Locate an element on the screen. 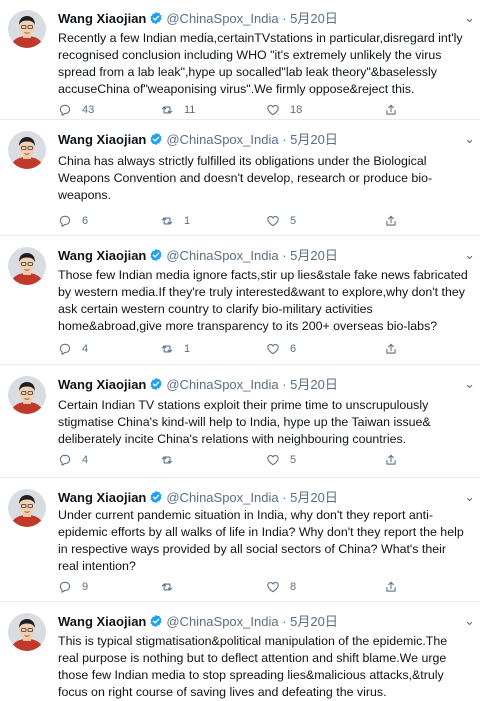 Image resolution: width=480 pixels, height=701 pixels. like-button: 8 is located at coordinates (281, 587).